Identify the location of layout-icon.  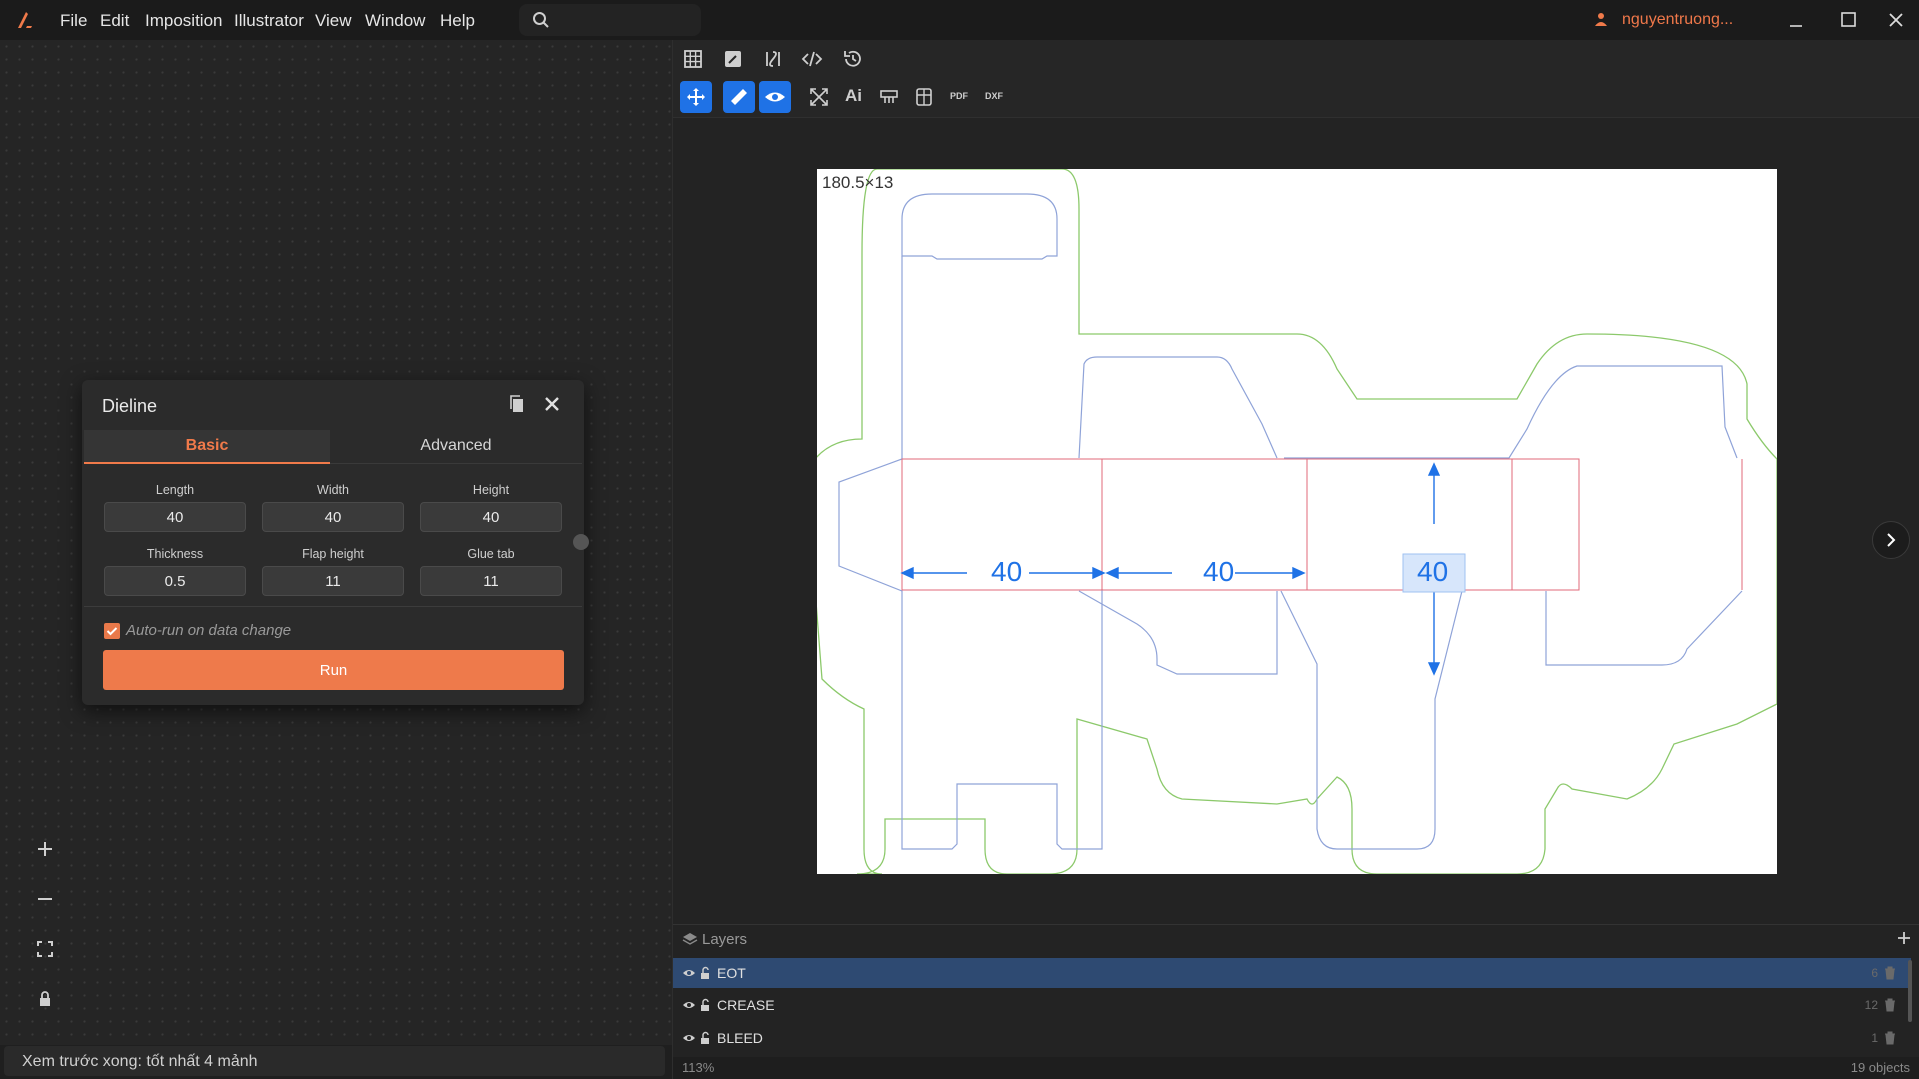
(889, 97).